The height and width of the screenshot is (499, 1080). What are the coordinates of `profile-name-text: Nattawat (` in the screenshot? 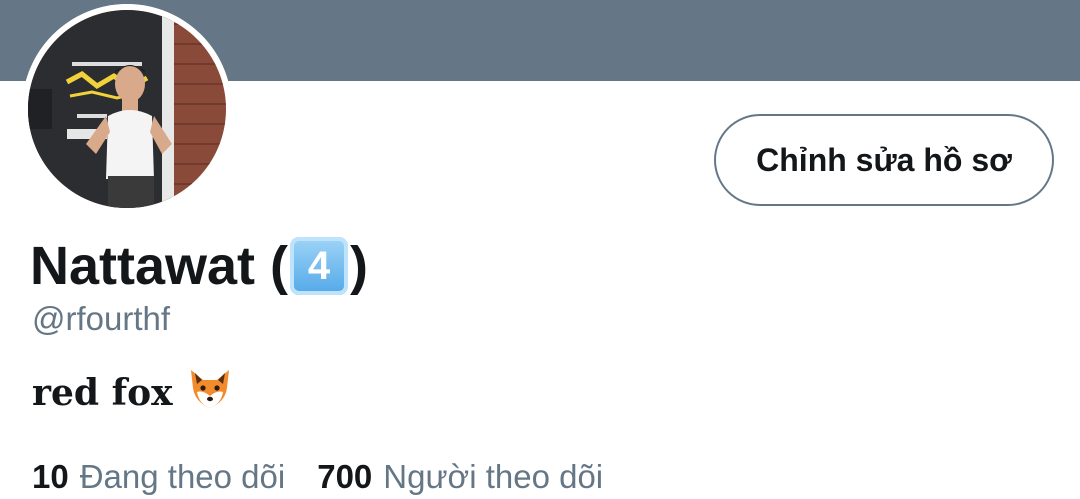 It's located at (159, 266).